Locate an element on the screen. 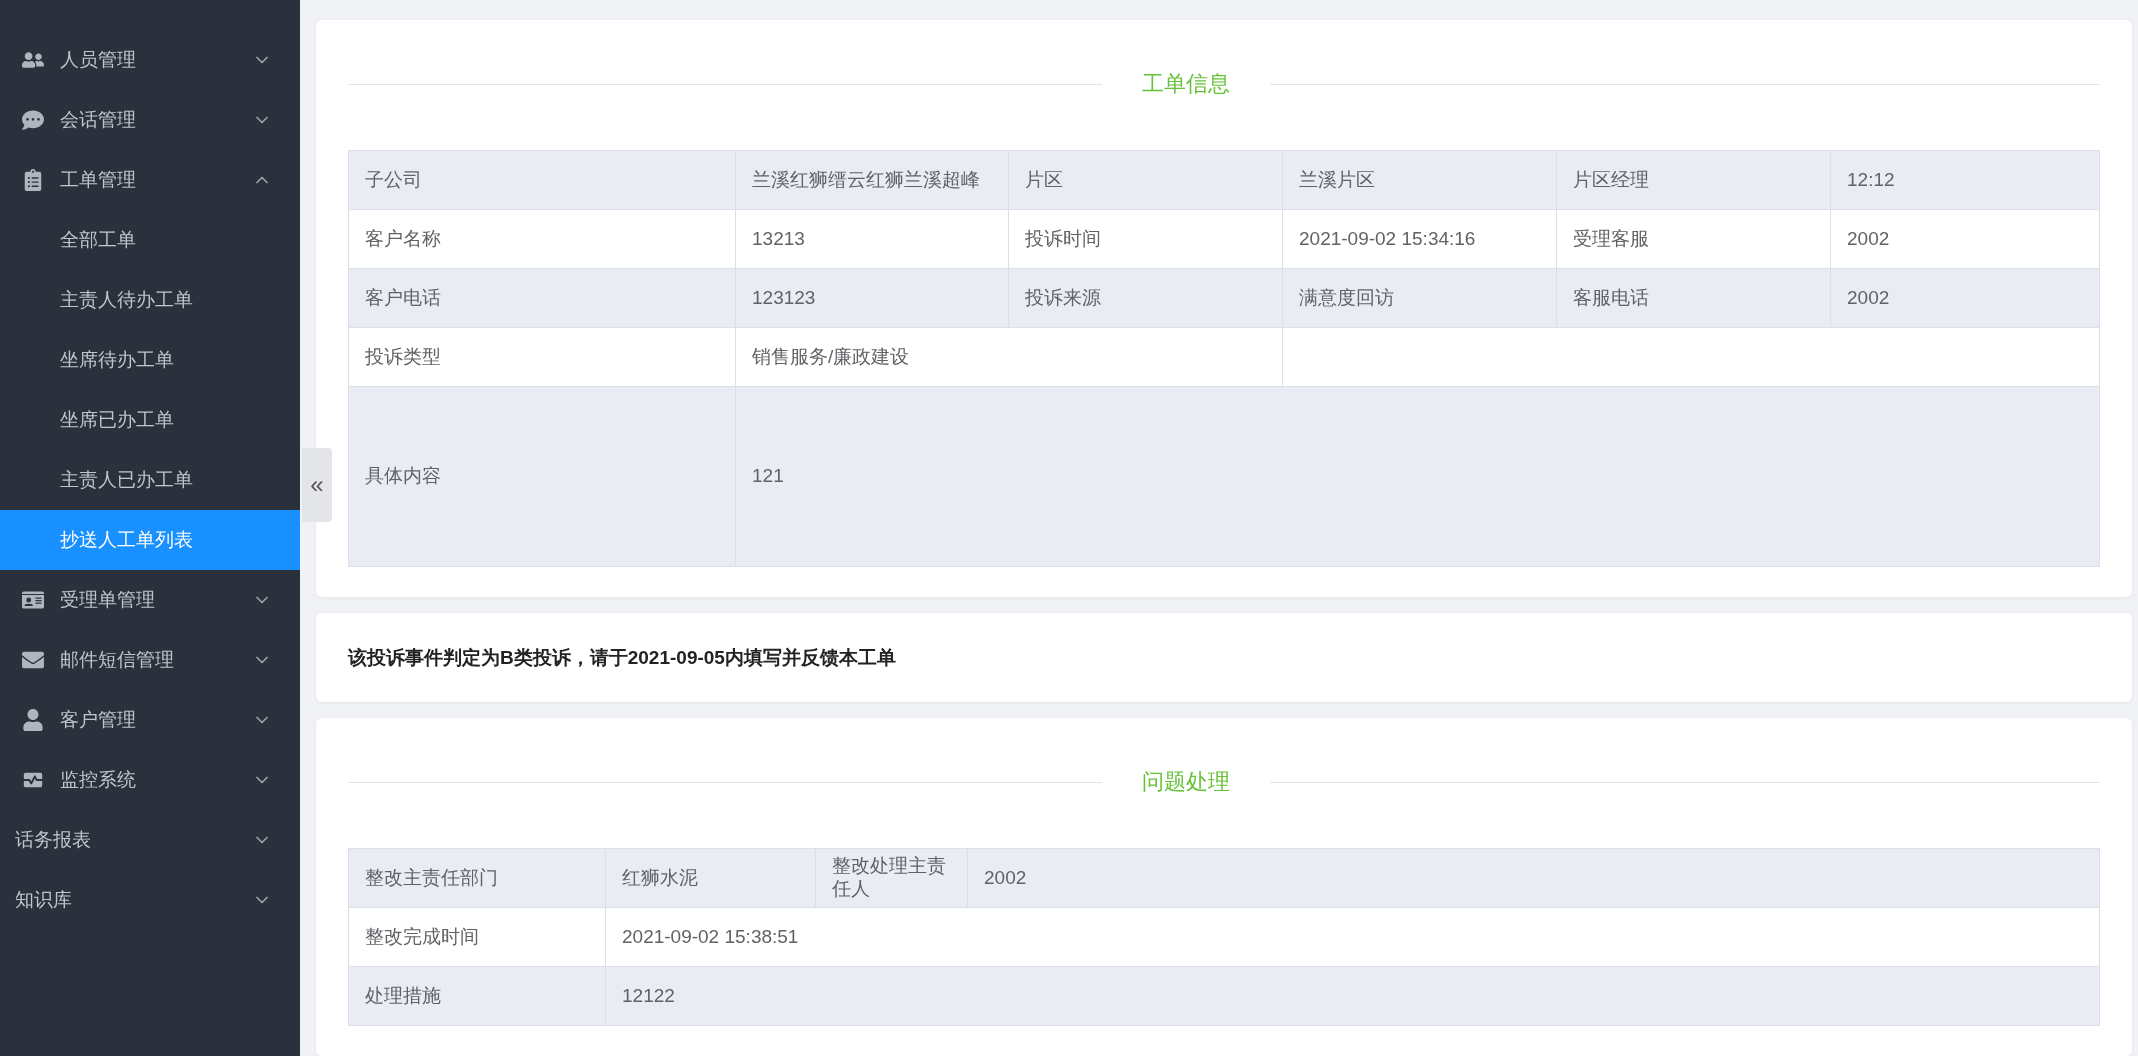 This screenshot has height=1056, width=2138. table-cell: 13213 is located at coordinates (872, 239).